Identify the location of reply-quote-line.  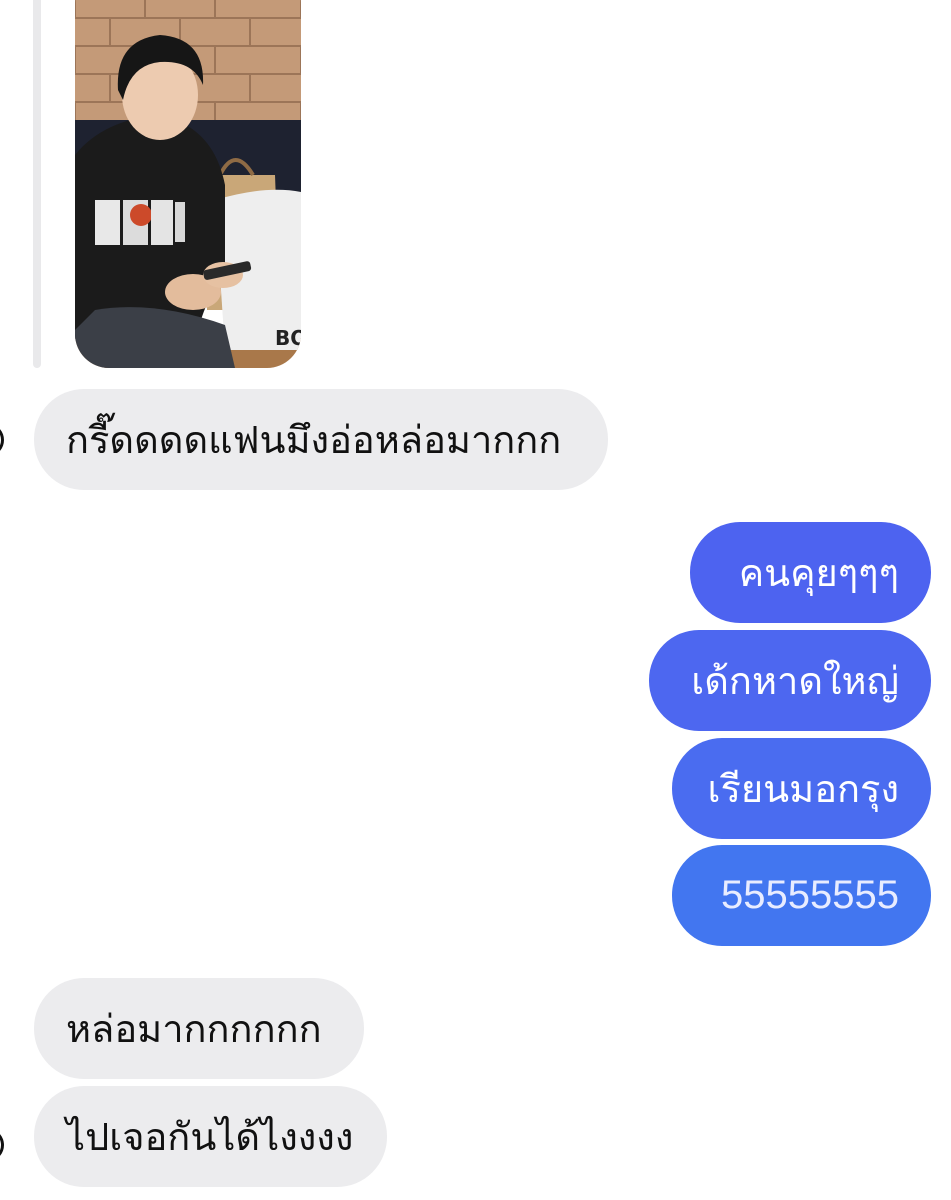
(37, 184).